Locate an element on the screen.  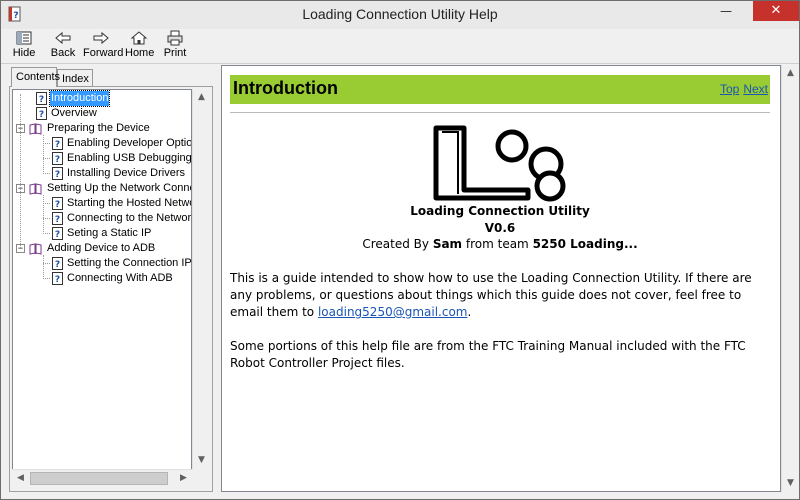
tree-item: ? Seting a Static IP is located at coordinates (102, 233).